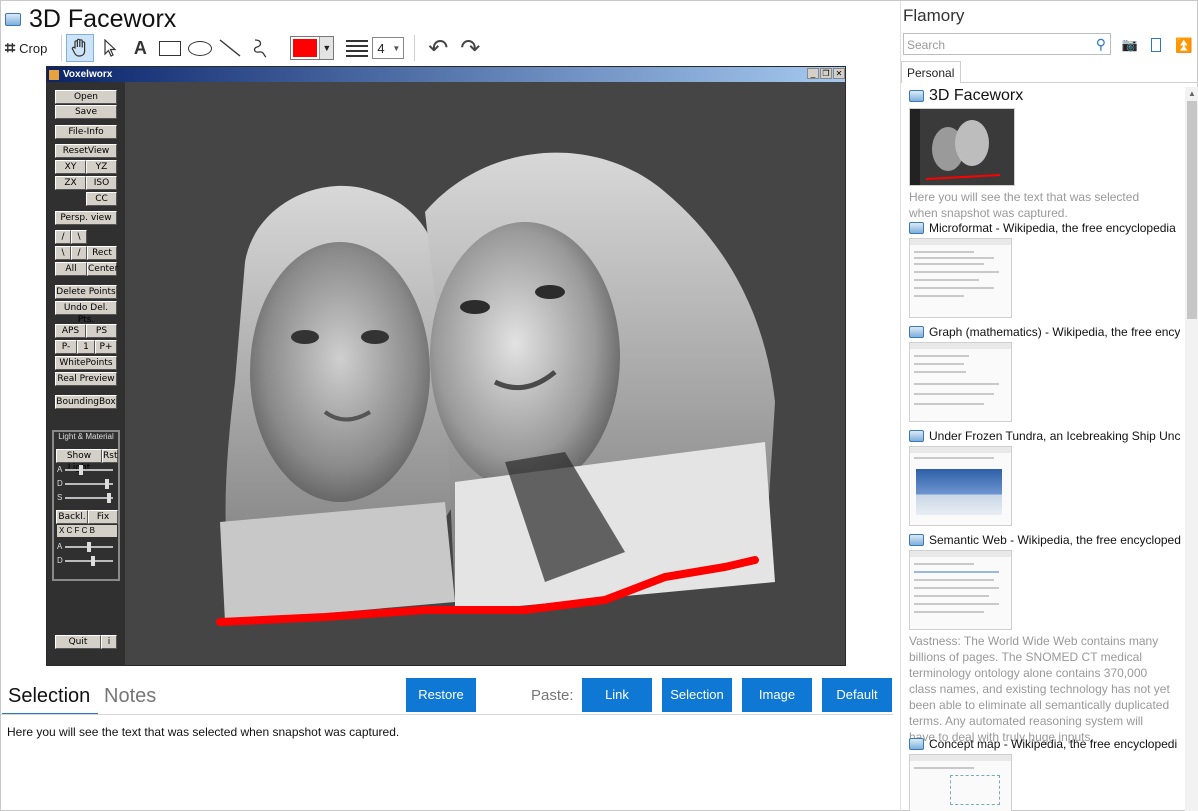  I want to click on select-backslash-button-2: \, so click(63, 253).